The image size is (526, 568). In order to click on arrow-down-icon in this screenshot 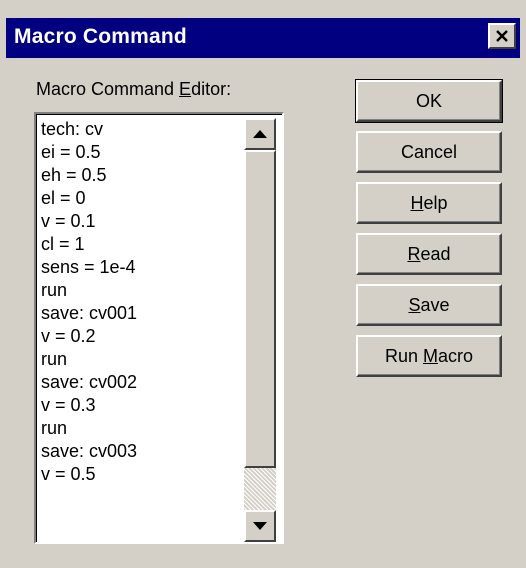, I will do `click(260, 526)`.